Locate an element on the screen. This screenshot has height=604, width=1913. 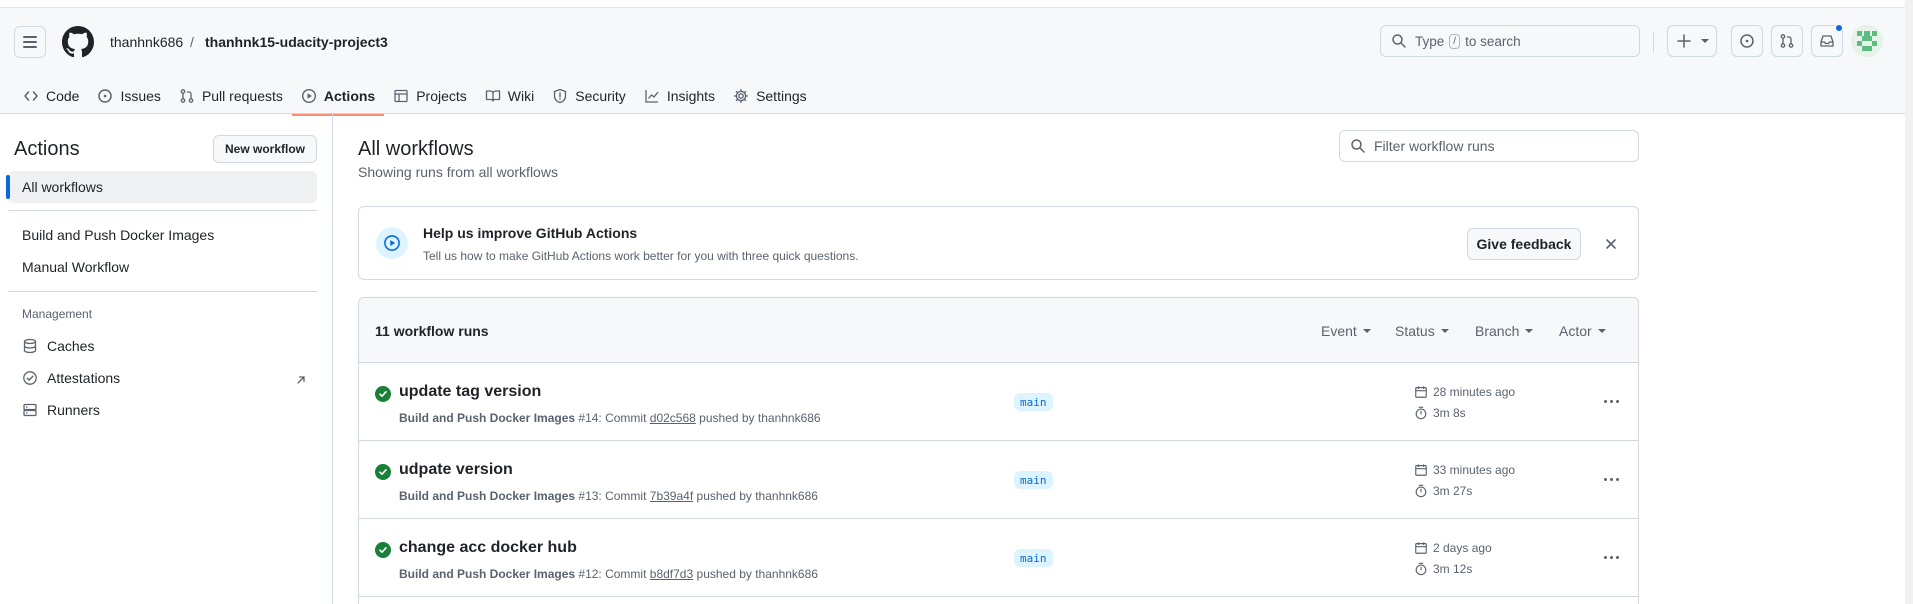
external-link-icon is located at coordinates (301, 380).